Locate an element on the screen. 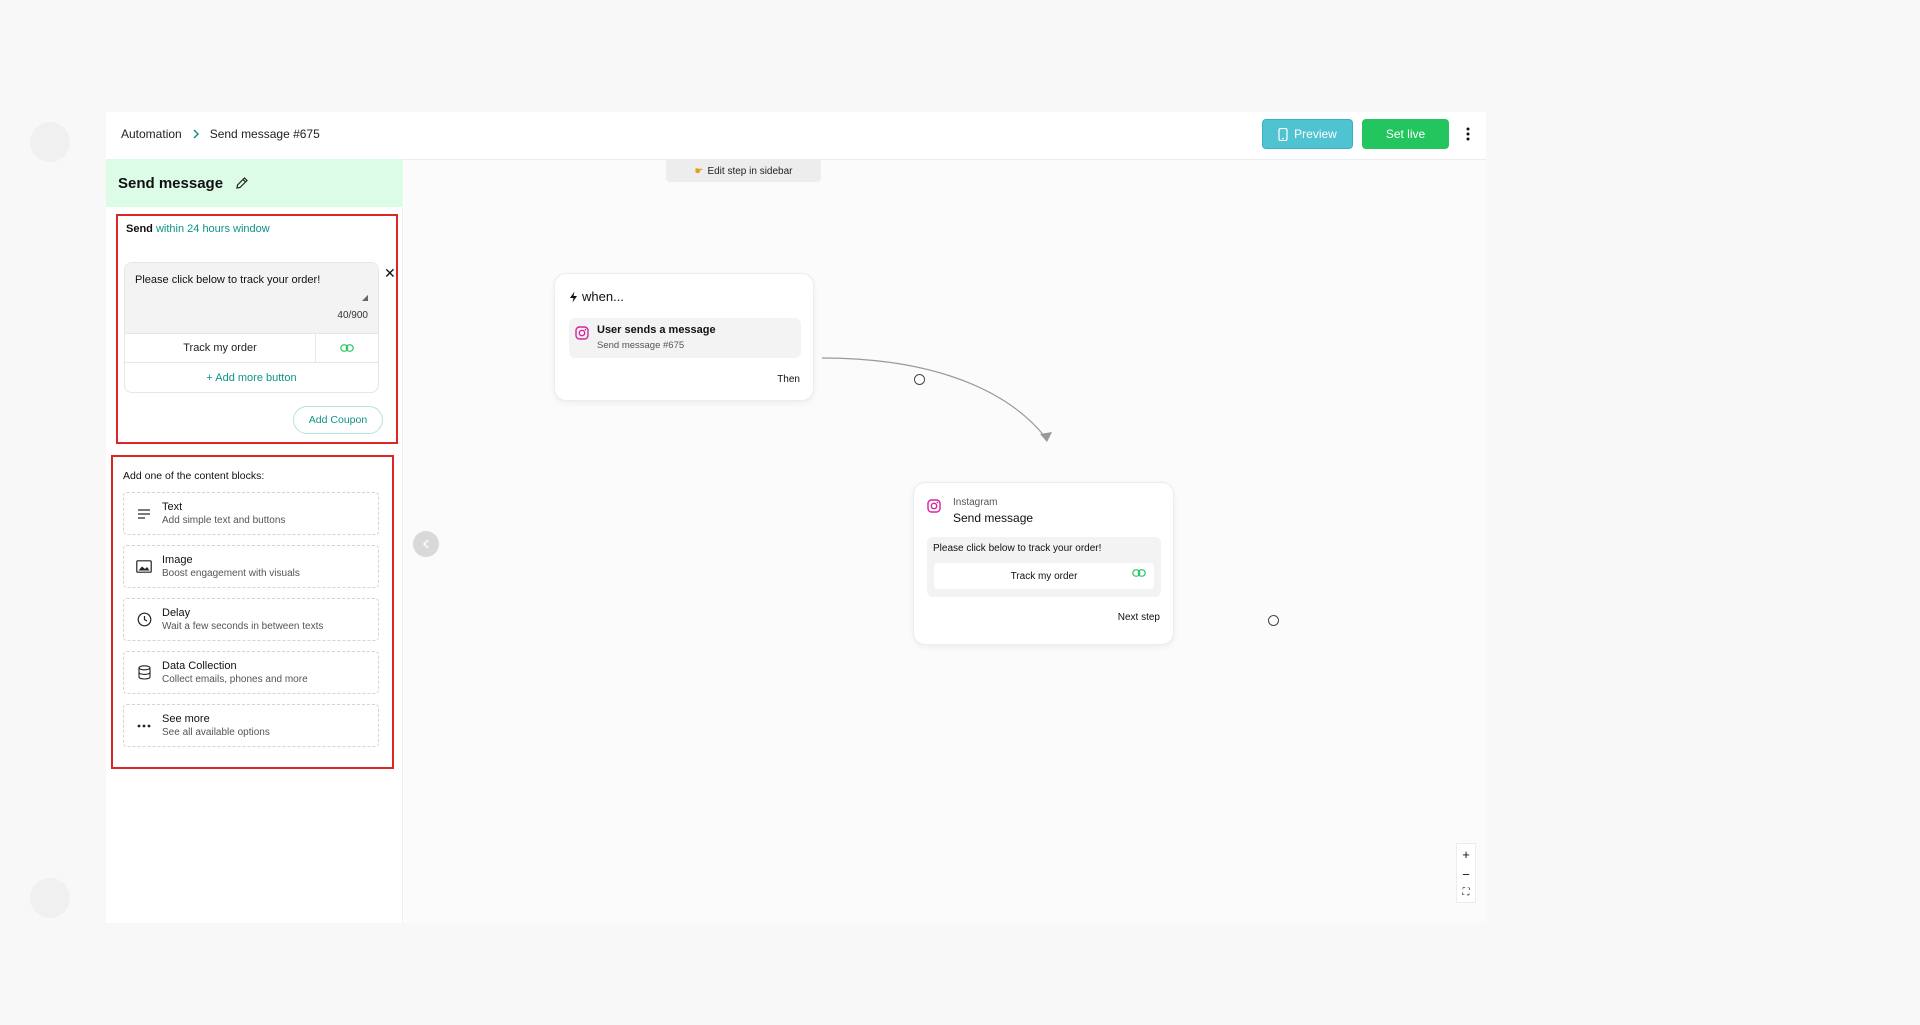 This screenshot has width=1920, height=1025. message-text: Please click below to track your order! is located at coordinates (228, 280).